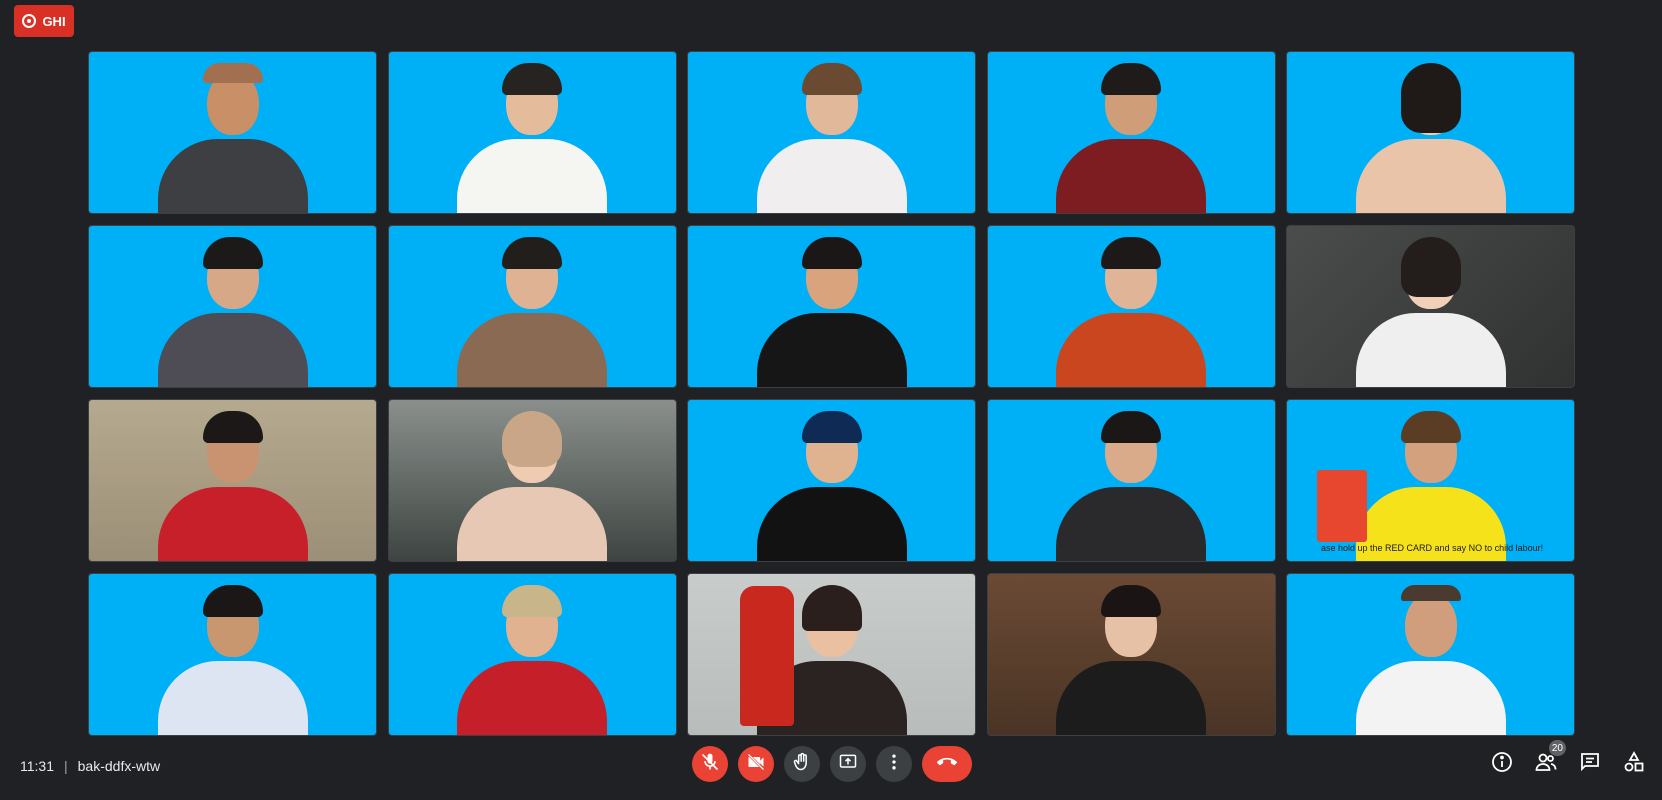  I want to click on right-controls: 20, so click(1568, 757).